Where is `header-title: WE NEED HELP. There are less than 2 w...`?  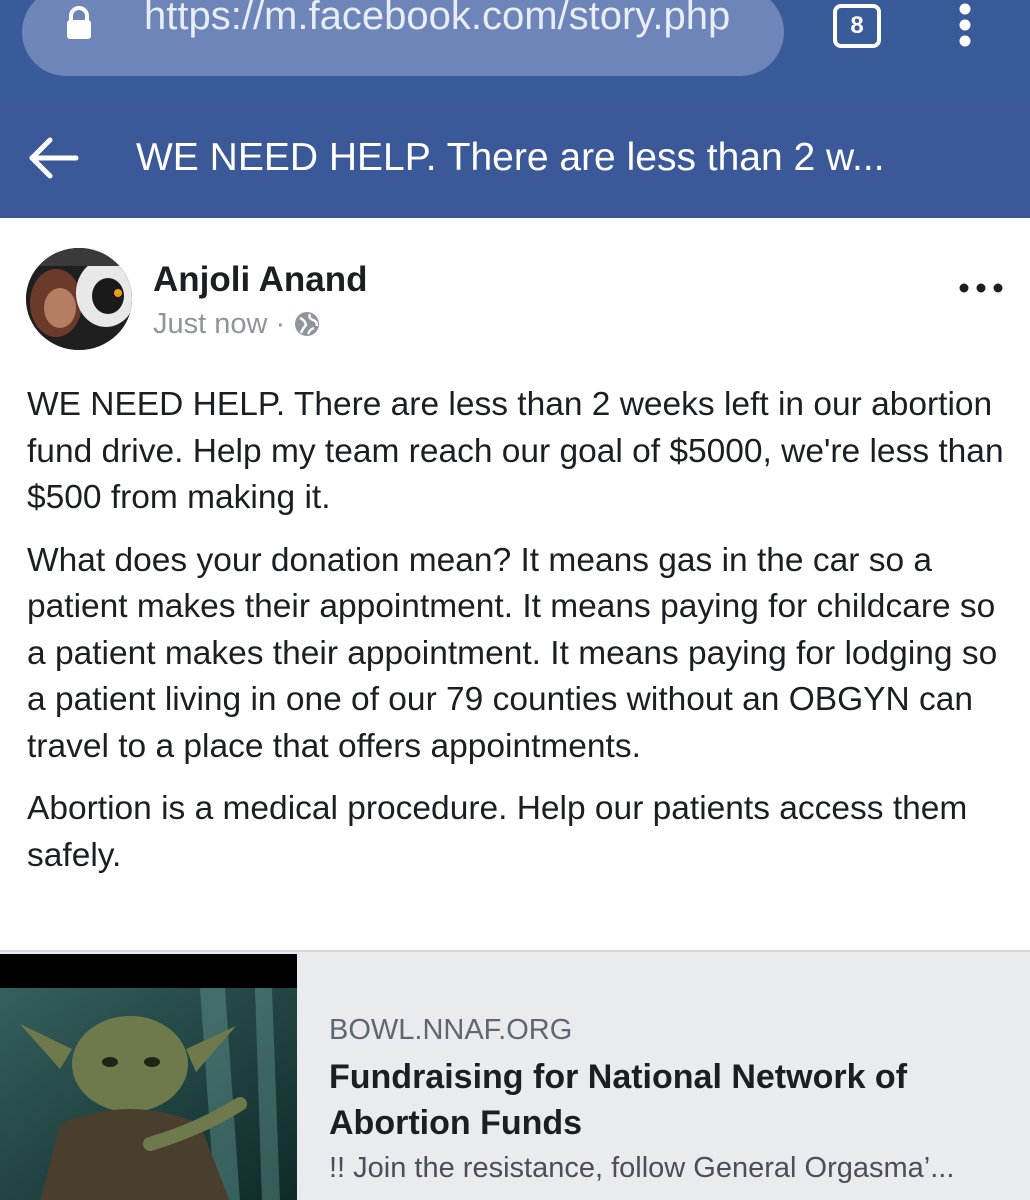
header-title: WE NEED HELP. There are less than 2 w... is located at coordinates (510, 157).